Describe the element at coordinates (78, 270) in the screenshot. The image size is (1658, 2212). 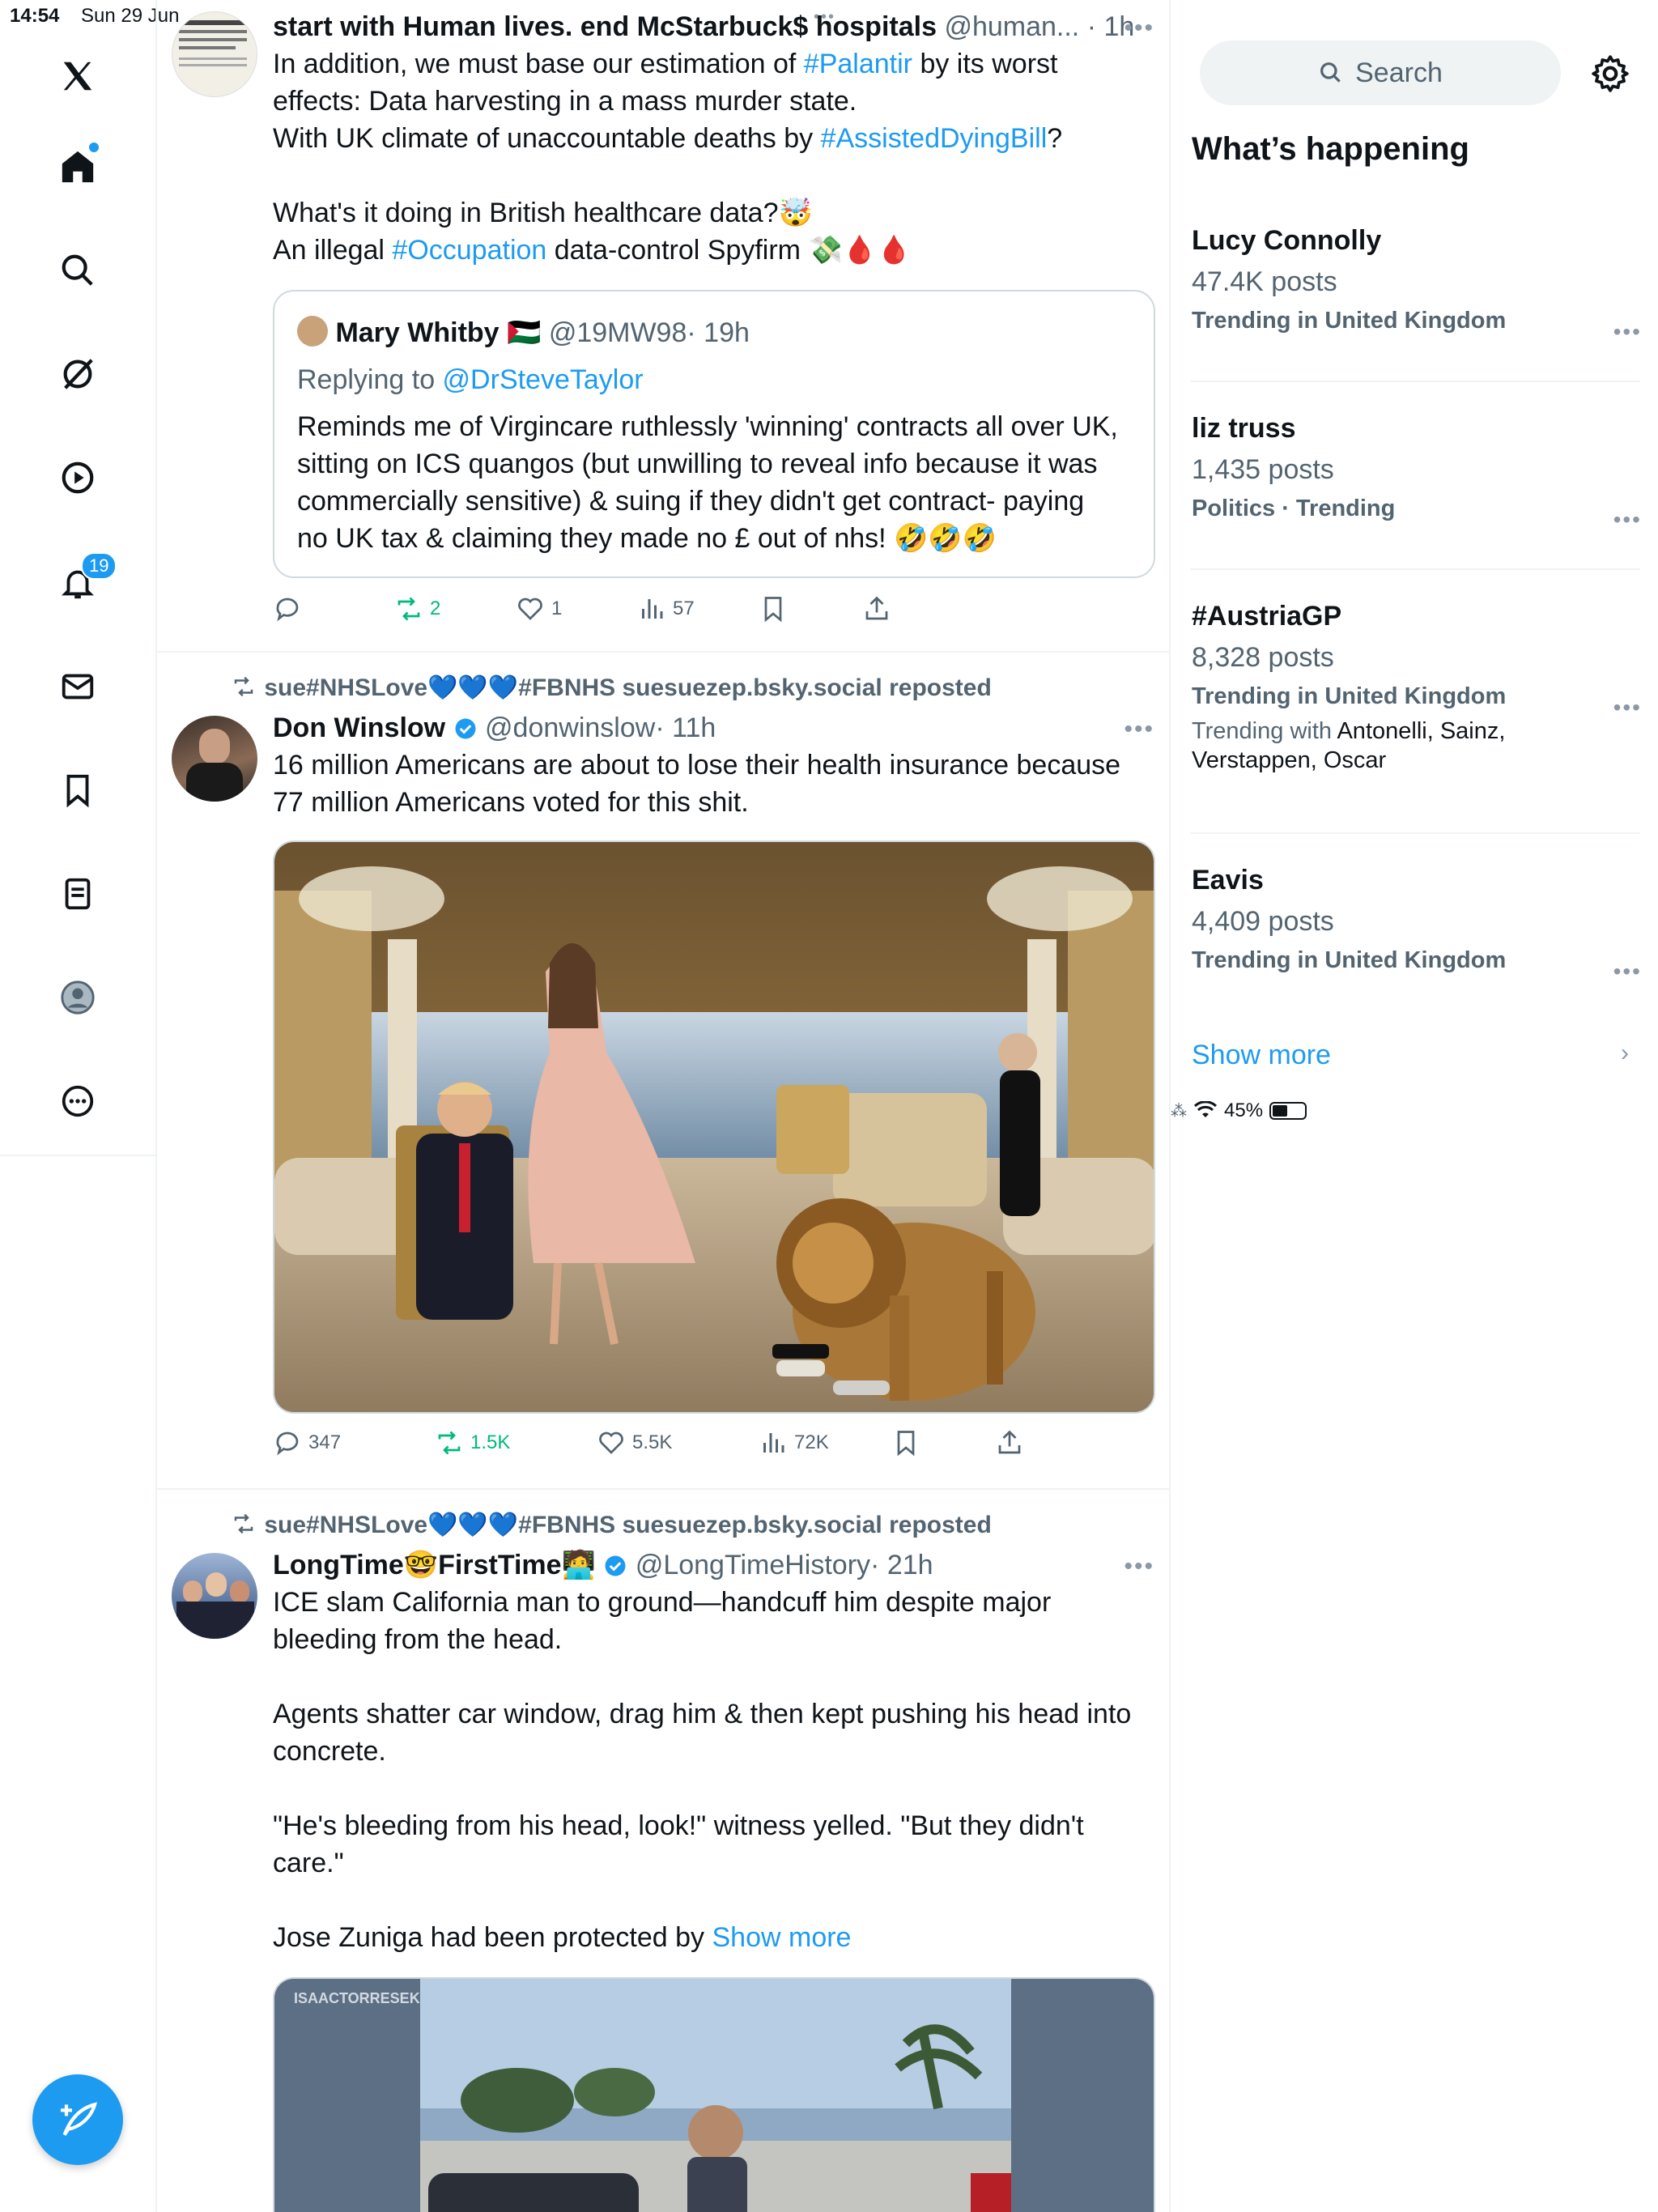
I see `search-icon` at that location.